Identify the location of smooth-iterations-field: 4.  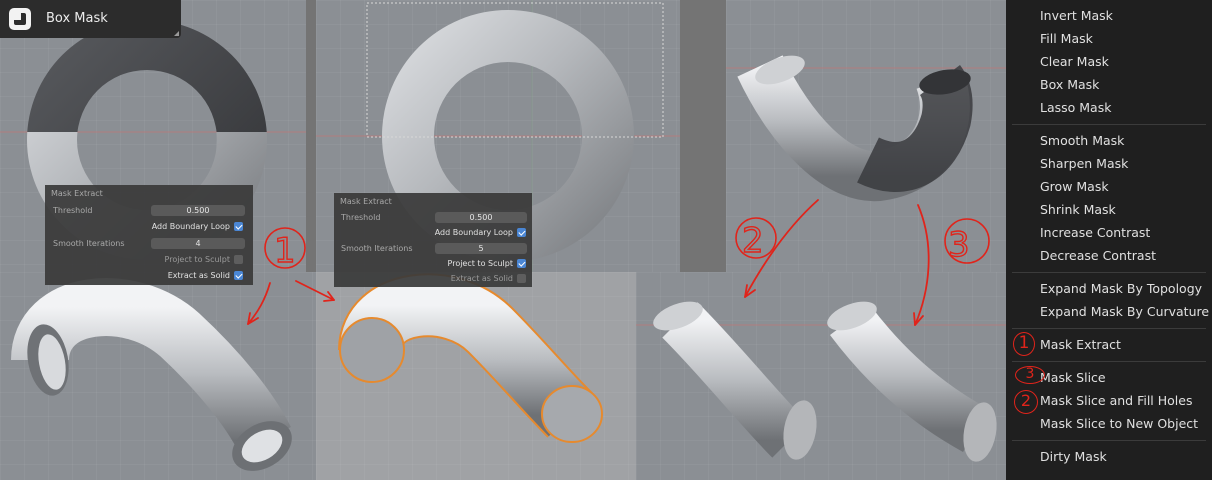
(198, 243).